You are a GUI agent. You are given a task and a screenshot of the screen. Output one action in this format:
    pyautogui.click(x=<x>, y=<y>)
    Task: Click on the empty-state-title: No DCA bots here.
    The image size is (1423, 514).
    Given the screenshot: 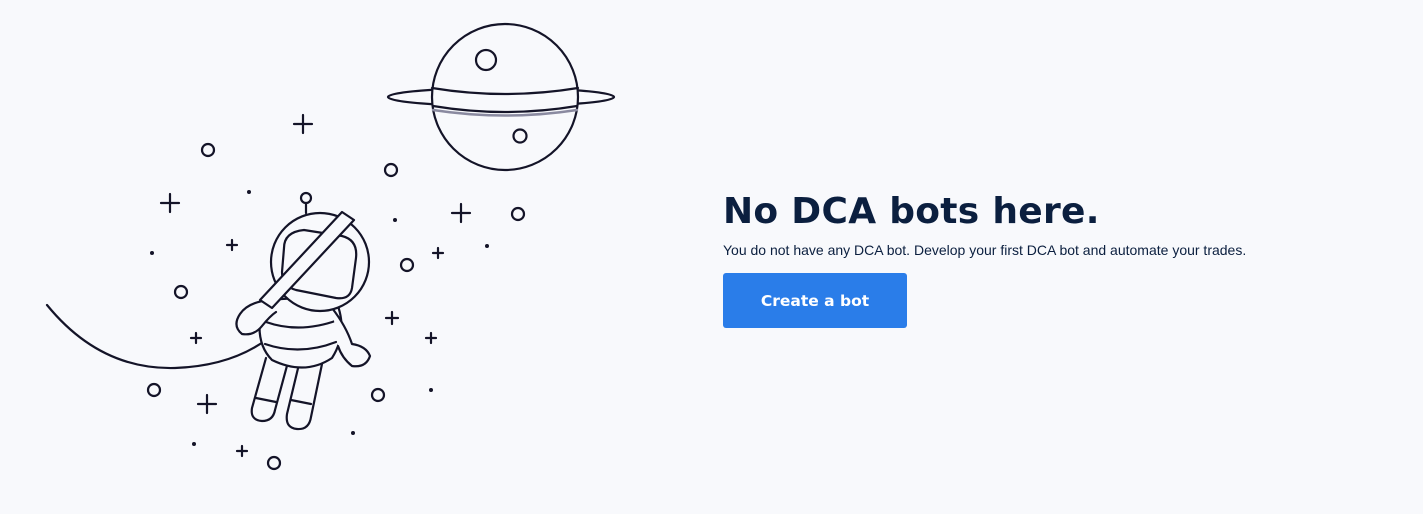 What is the action you would take?
    pyautogui.click(x=911, y=211)
    